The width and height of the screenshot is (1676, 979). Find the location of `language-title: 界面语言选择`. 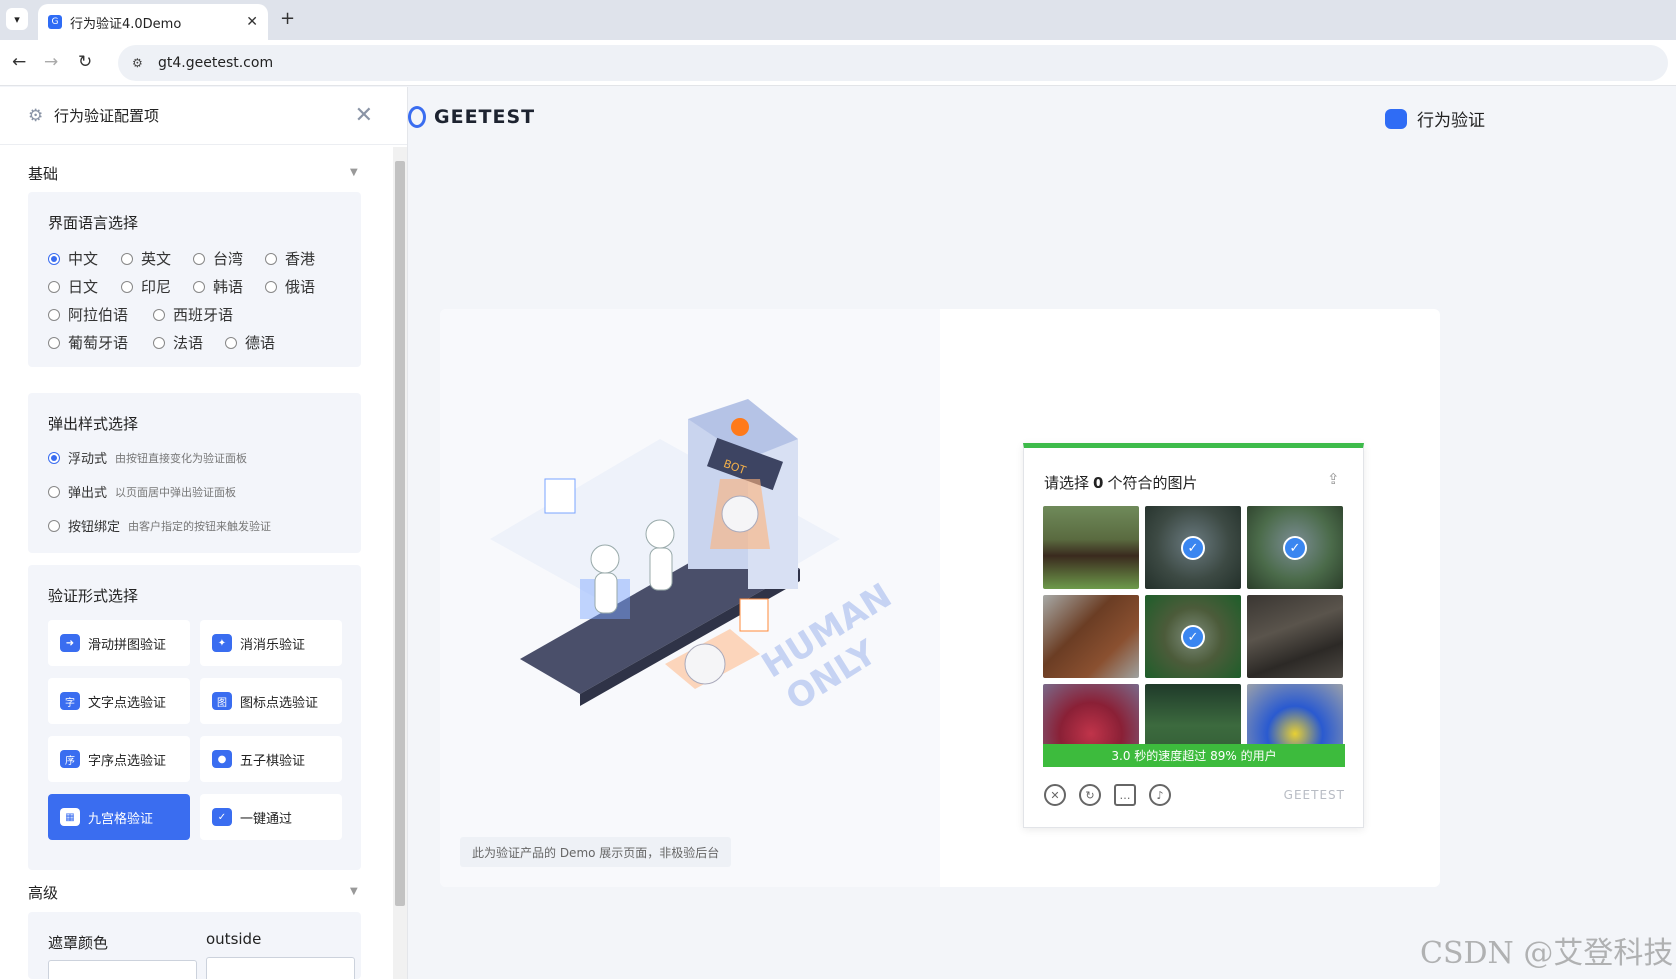

language-title: 界面语言选择 is located at coordinates (93, 223).